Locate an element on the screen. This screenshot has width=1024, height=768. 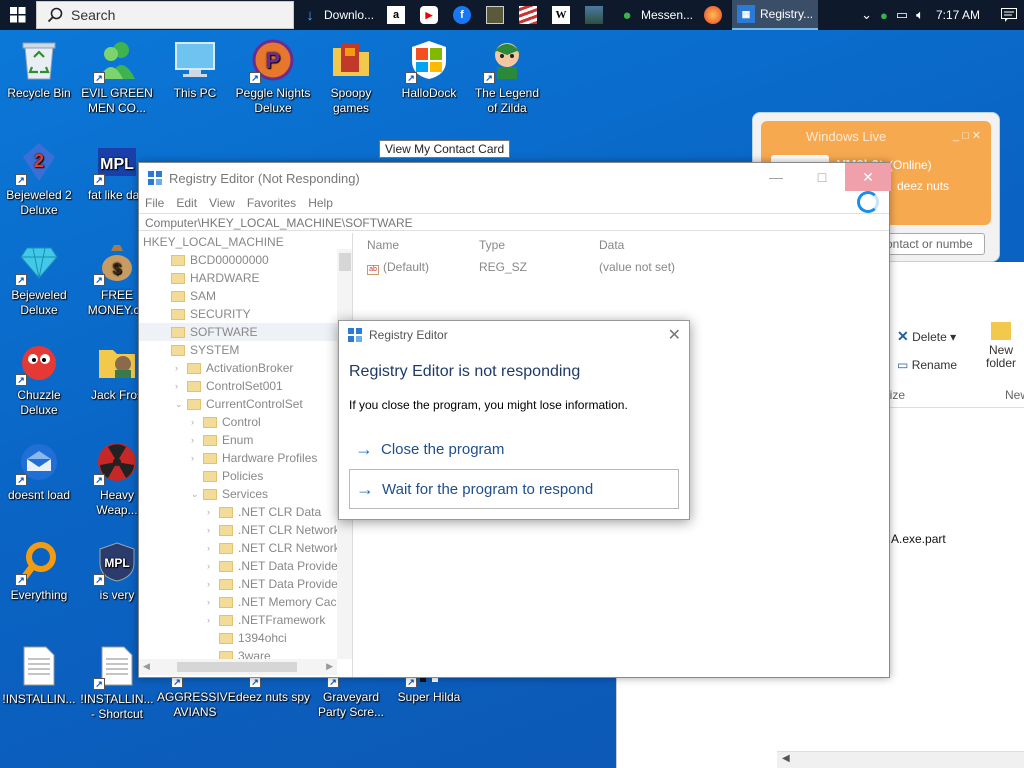
tree-node: SECURITY is located at coordinates (245, 314).